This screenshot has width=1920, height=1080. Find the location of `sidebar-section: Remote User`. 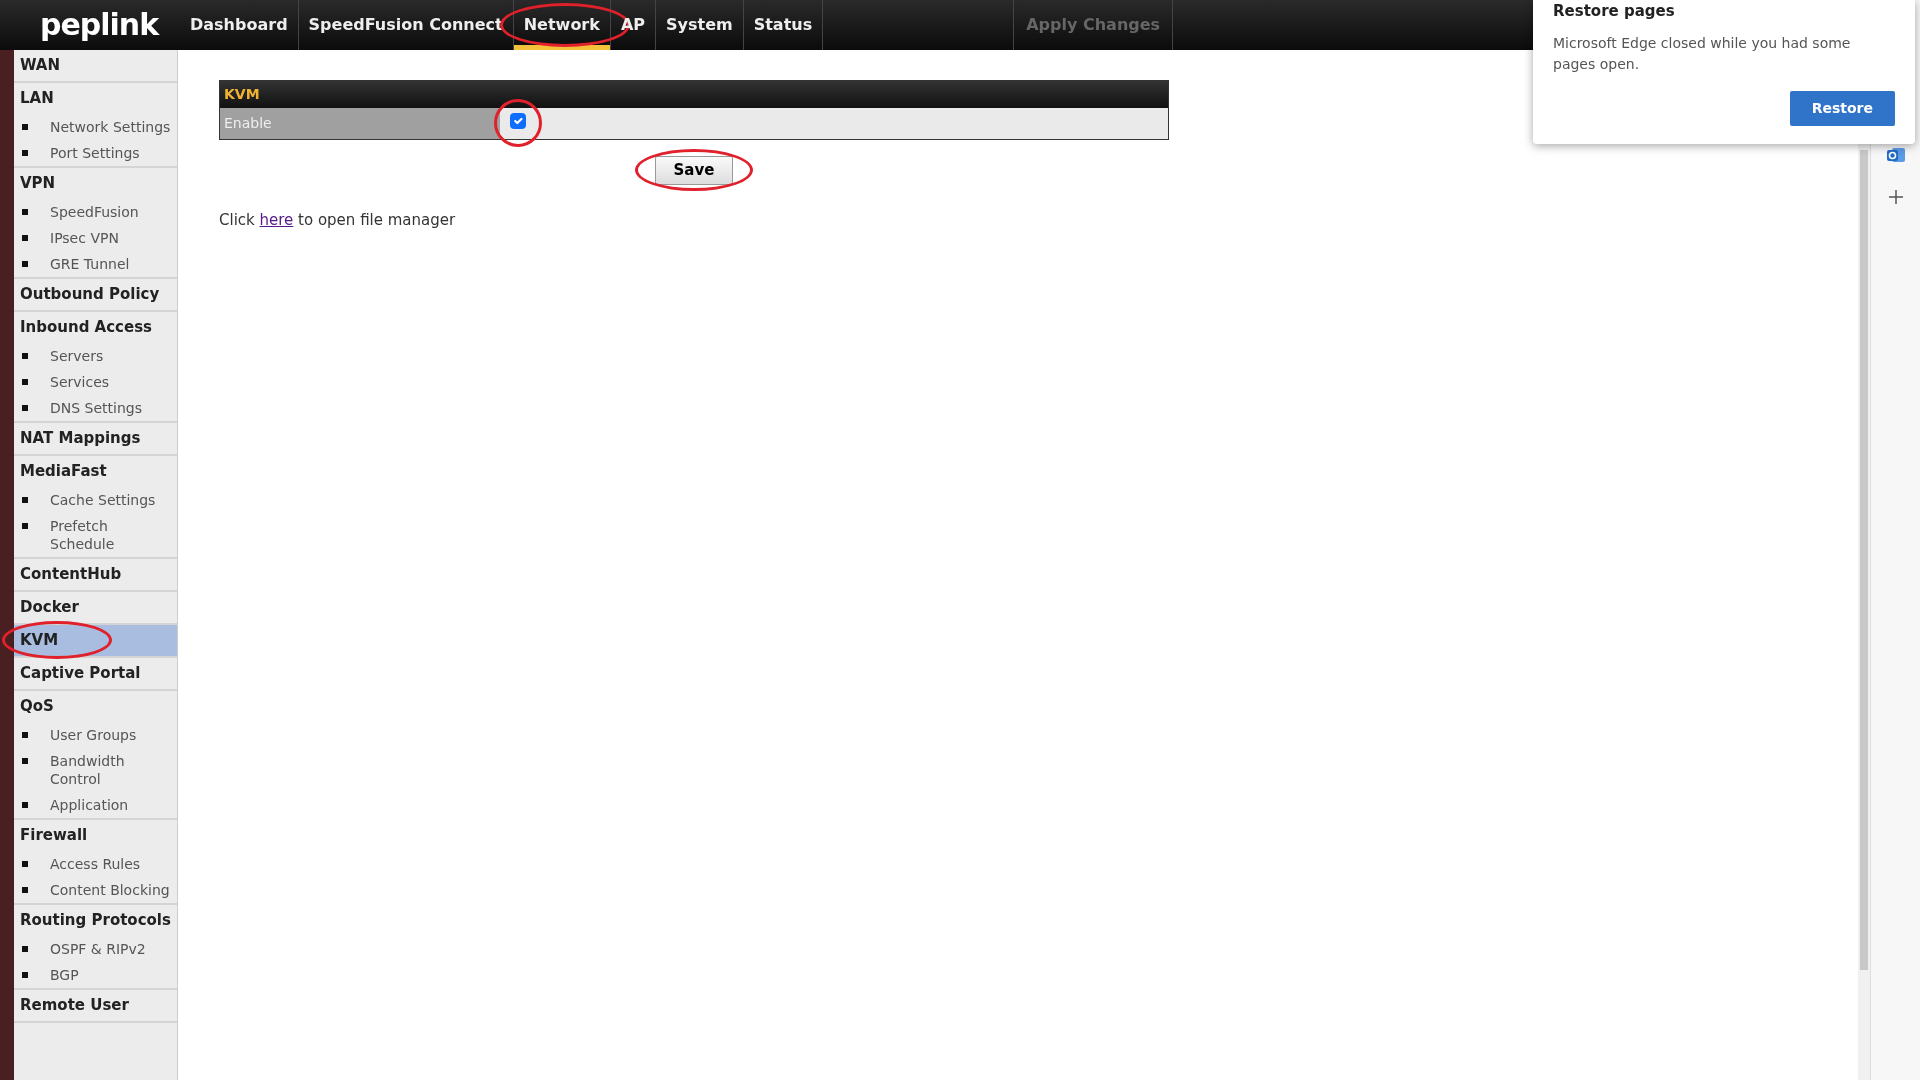

sidebar-section: Remote User is located at coordinates (95, 1005).